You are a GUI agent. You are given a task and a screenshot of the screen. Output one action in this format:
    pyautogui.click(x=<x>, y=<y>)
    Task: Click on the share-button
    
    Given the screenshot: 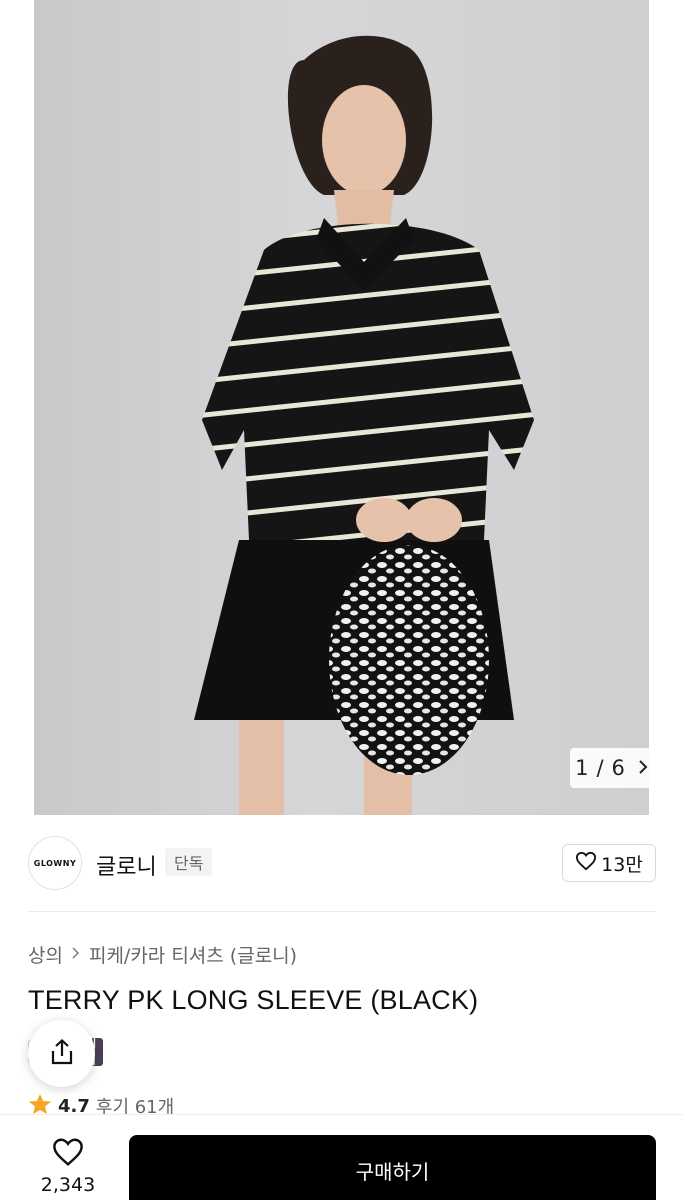 What is the action you would take?
    pyautogui.click(x=61, y=1053)
    